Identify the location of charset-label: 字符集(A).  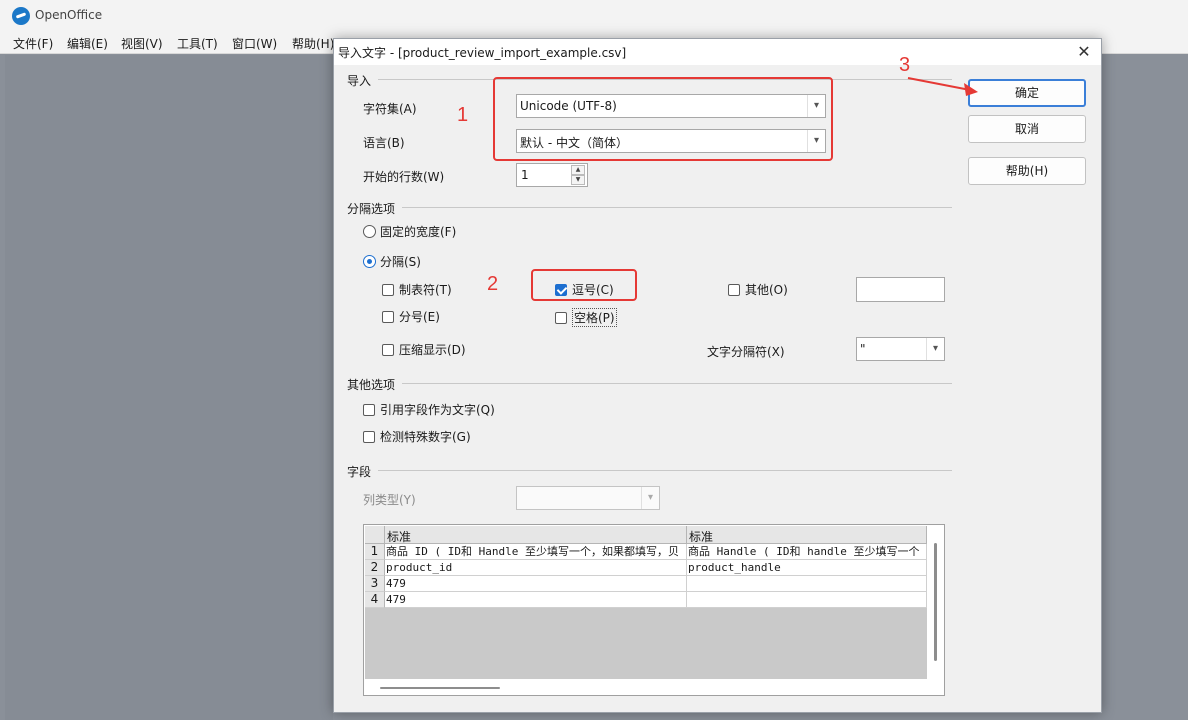
(390, 109).